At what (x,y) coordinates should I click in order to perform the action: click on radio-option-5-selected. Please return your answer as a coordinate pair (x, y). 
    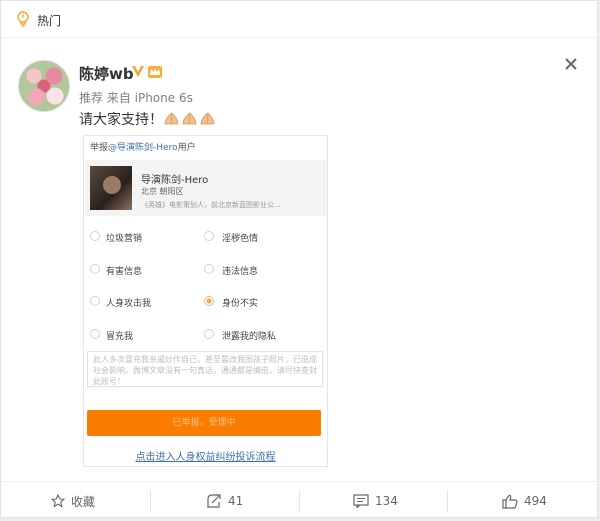
    Looking at the image, I should click on (209, 301).